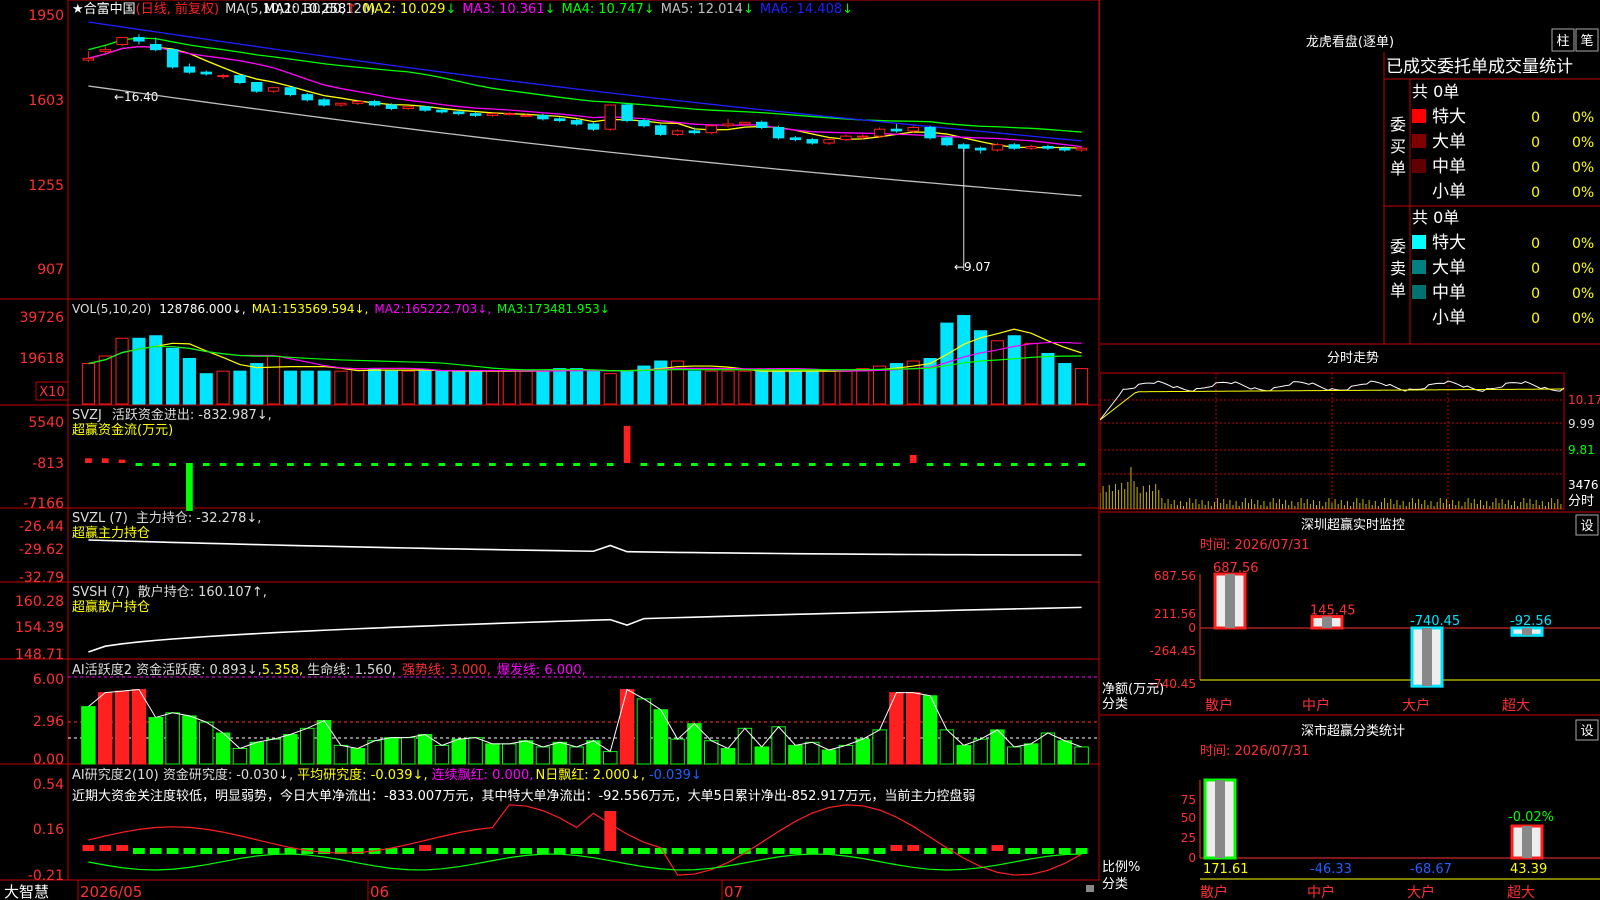 The width and height of the screenshot is (1600, 900). What do you see at coordinates (389, 309) in the screenshot?
I see `vol-ma2: MA2:` at bounding box center [389, 309].